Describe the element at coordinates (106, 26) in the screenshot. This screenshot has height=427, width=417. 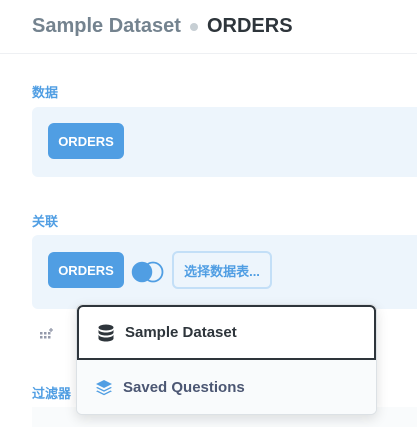
I see `breadcrumb-database: Sample Dataset` at that location.